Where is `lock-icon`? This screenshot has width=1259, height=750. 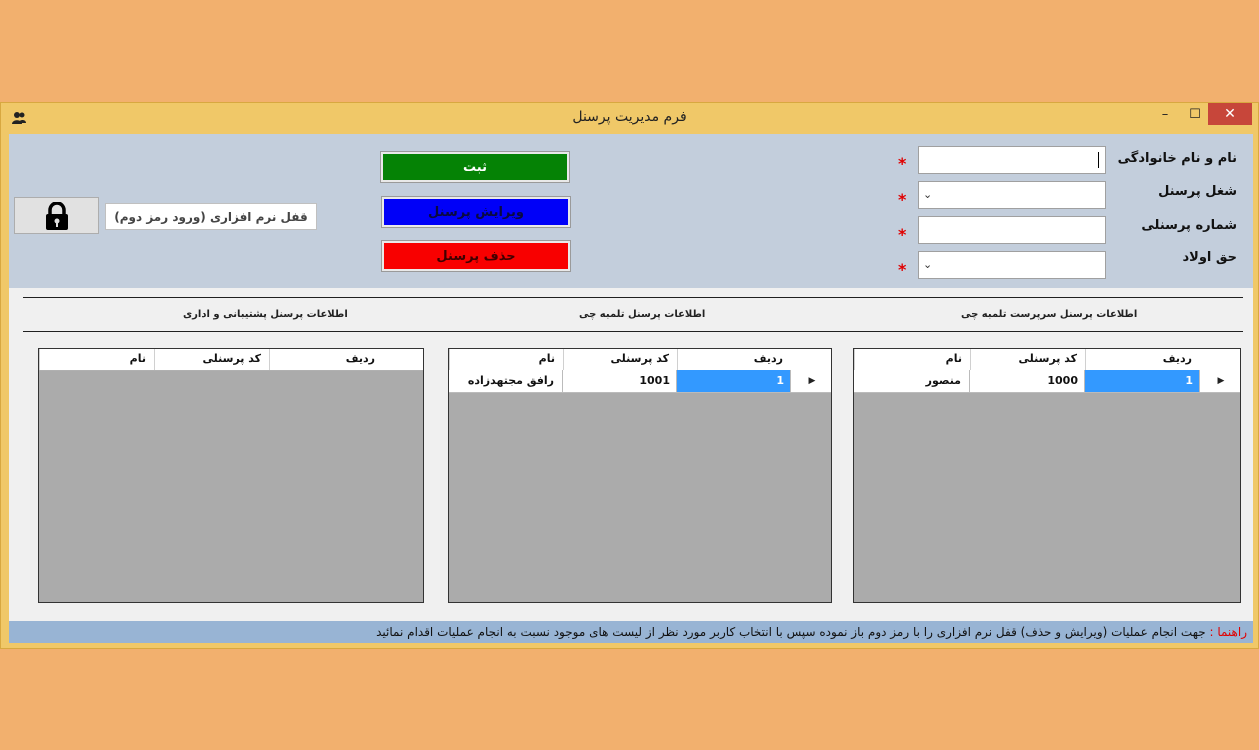 lock-icon is located at coordinates (56, 215).